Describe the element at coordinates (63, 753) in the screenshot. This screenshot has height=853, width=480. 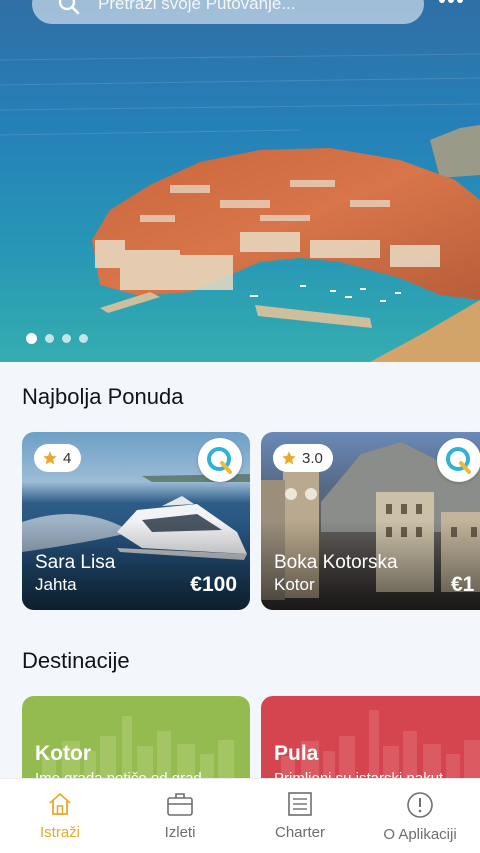
I see `destination-name: Kotor` at that location.